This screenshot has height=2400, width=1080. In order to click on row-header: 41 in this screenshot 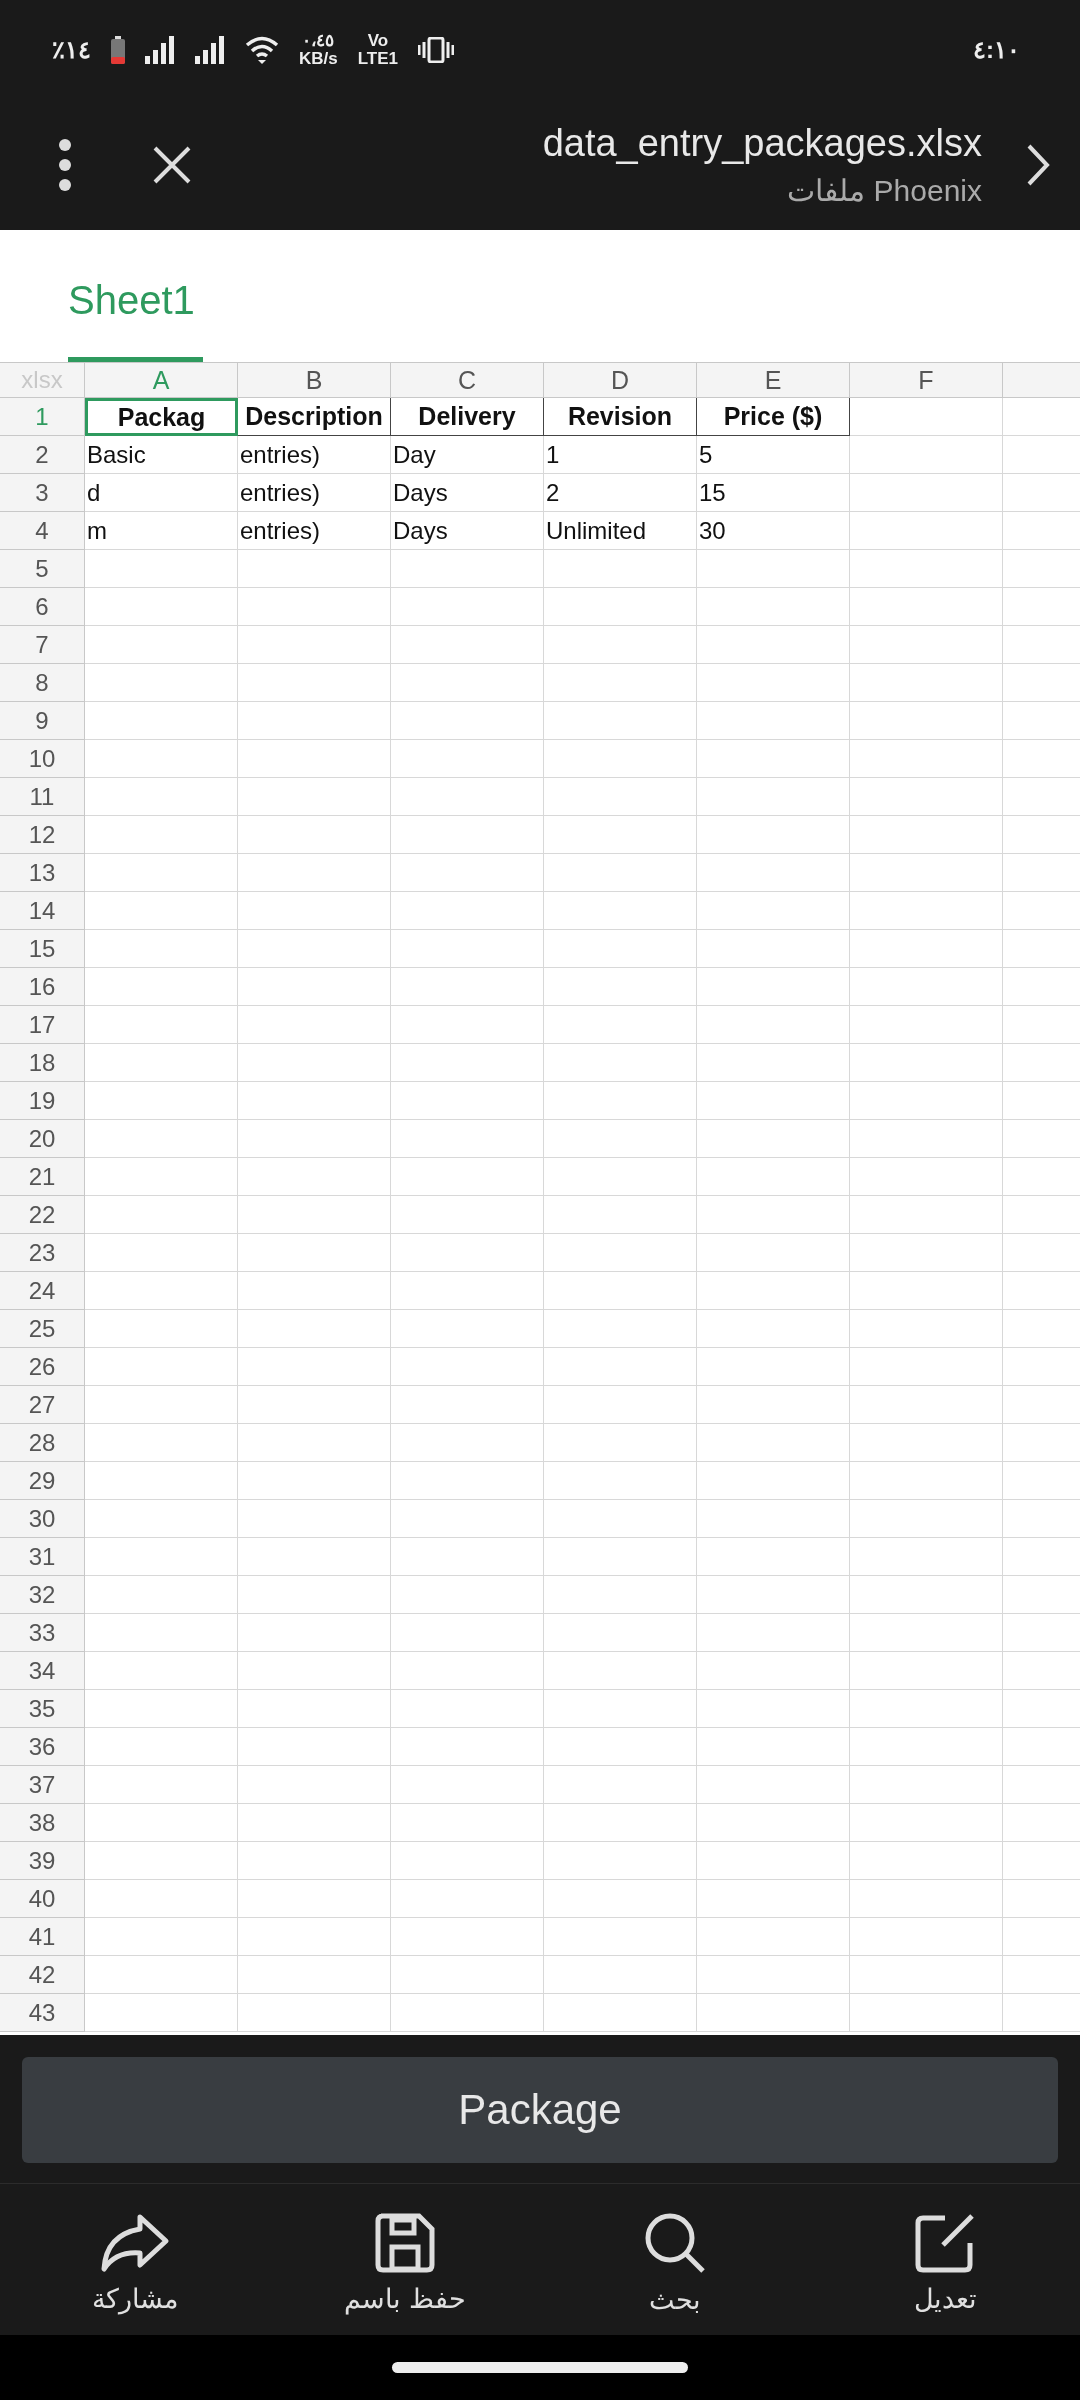, I will do `click(42, 1937)`.